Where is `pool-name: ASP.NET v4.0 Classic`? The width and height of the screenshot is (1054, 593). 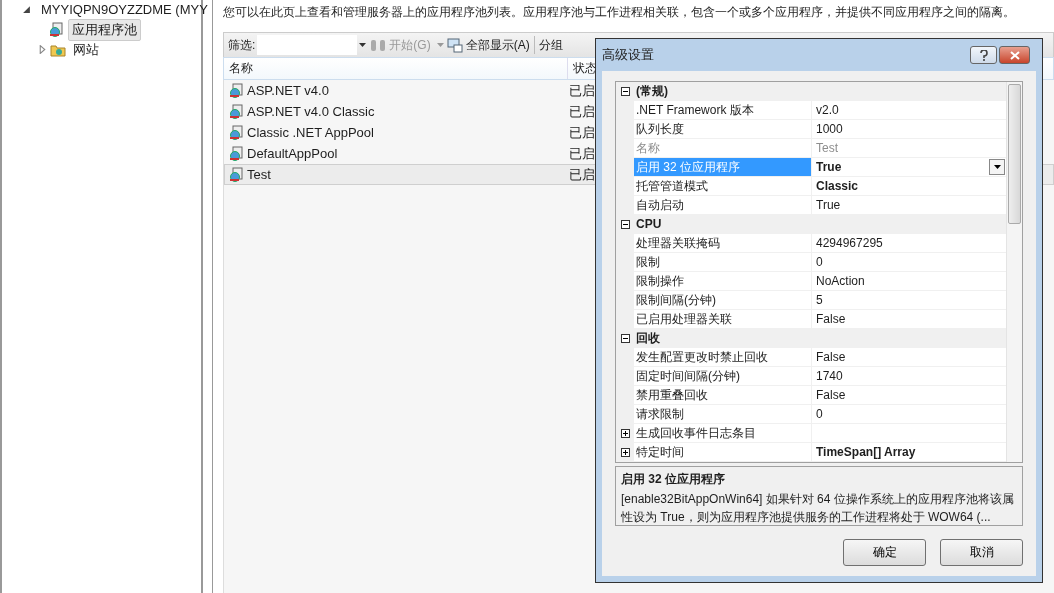 pool-name: ASP.NET v4.0 Classic is located at coordinates (311, 111).